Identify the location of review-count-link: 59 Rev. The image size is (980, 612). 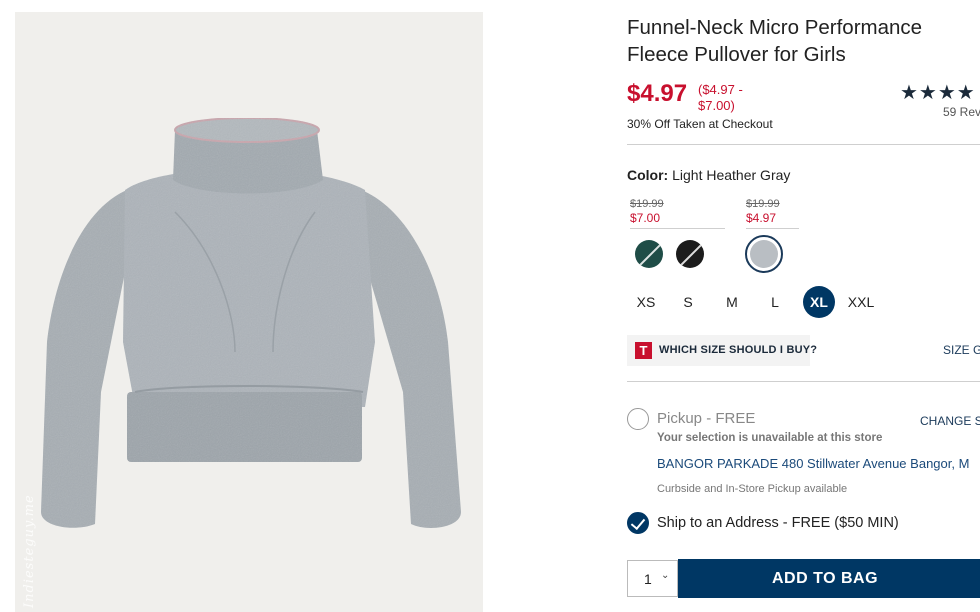
(961, 112).